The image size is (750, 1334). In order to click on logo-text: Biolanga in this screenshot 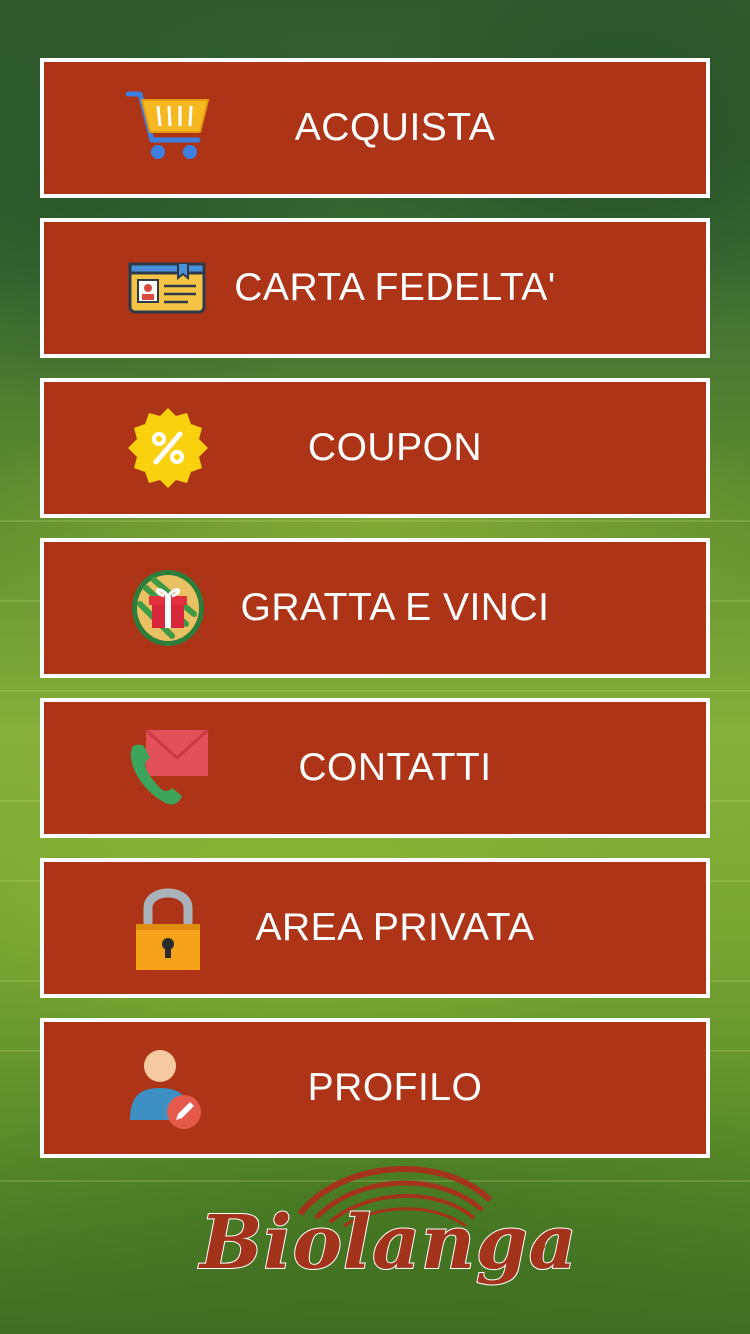, I will do `click(388, 1243)`.